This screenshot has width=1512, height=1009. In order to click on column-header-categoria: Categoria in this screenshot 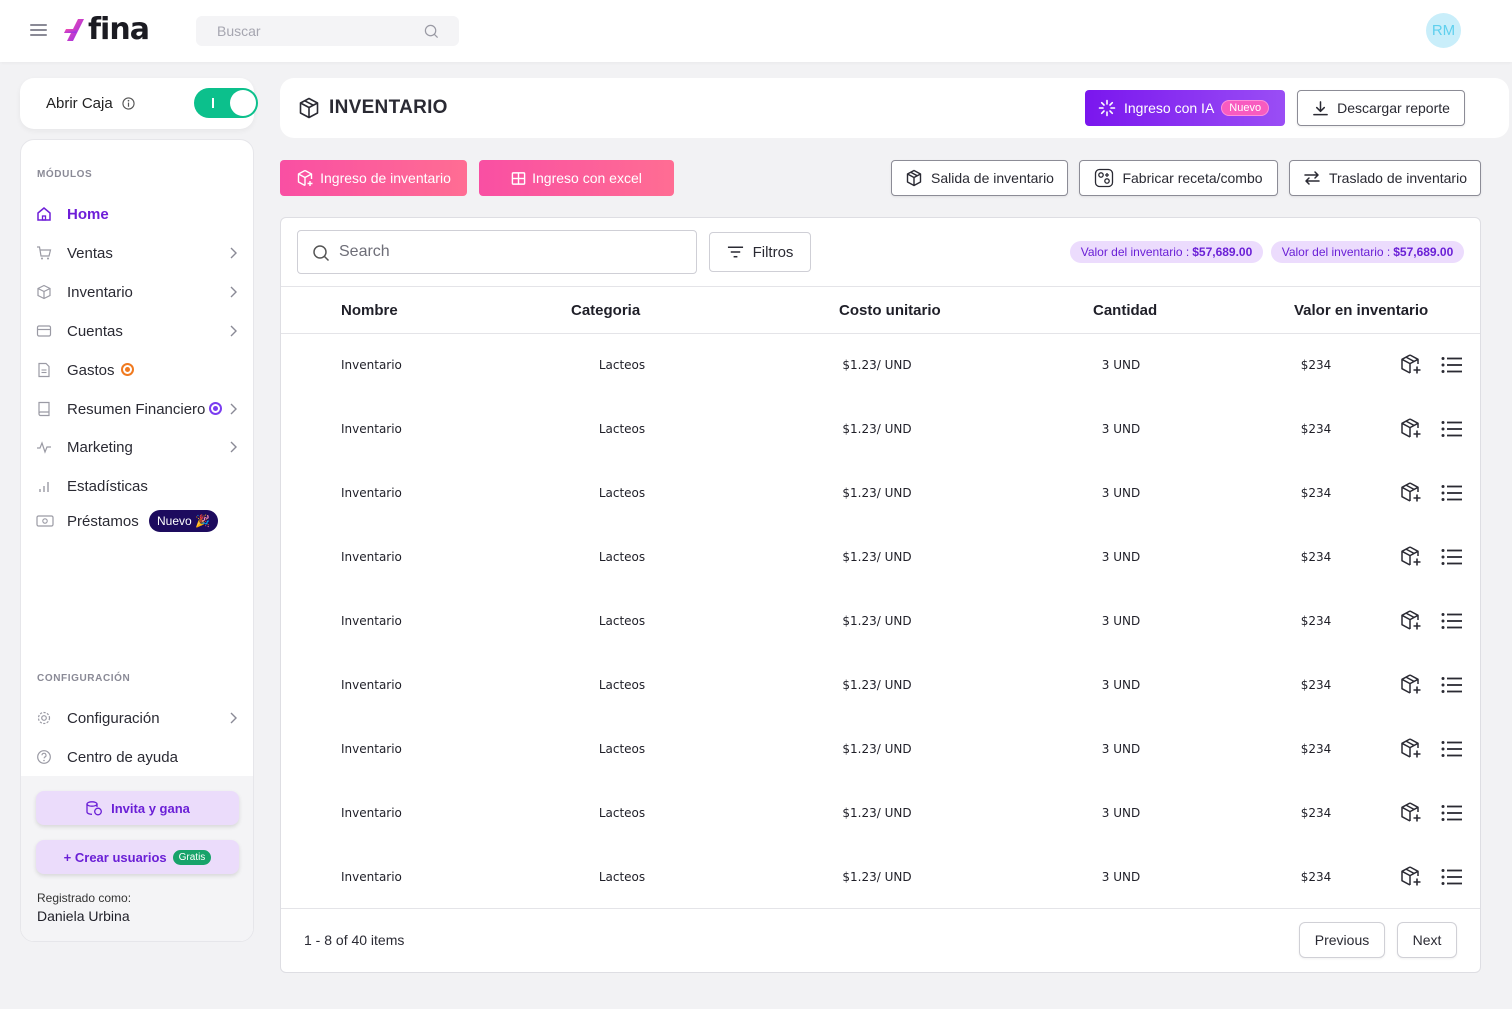, I will do `click(605, 310)`.